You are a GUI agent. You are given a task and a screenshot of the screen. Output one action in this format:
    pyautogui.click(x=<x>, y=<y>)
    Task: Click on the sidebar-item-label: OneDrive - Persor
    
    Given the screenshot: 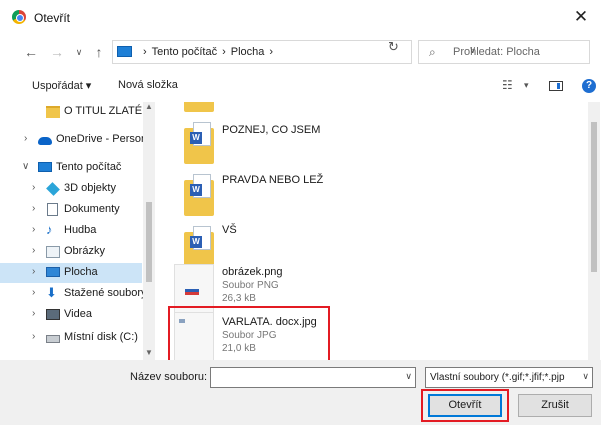 What is the action you would take?
    pyautogui.click(x=100, y=139)
    